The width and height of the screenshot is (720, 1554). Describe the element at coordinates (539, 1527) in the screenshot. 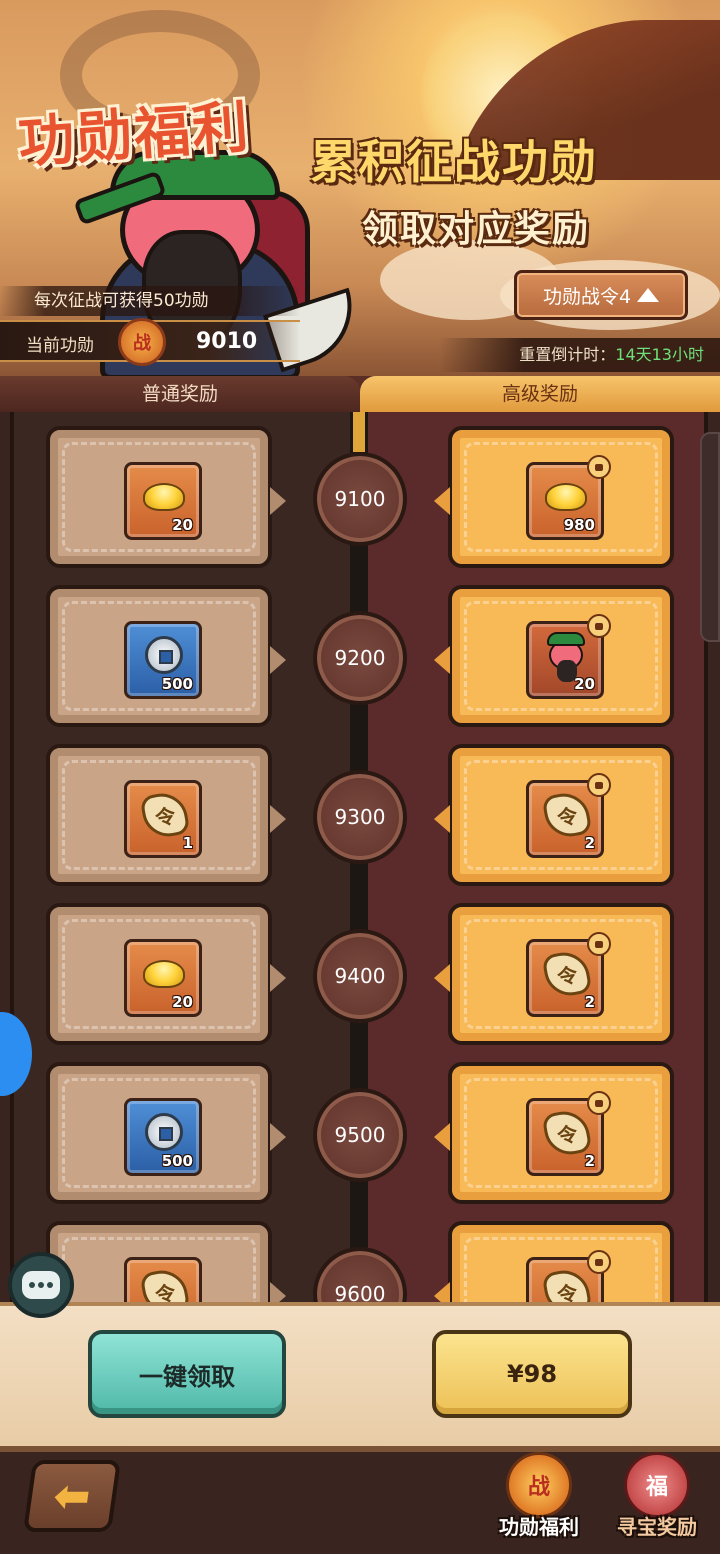

I see `nav-merit-label: 功勋福利` at that location.